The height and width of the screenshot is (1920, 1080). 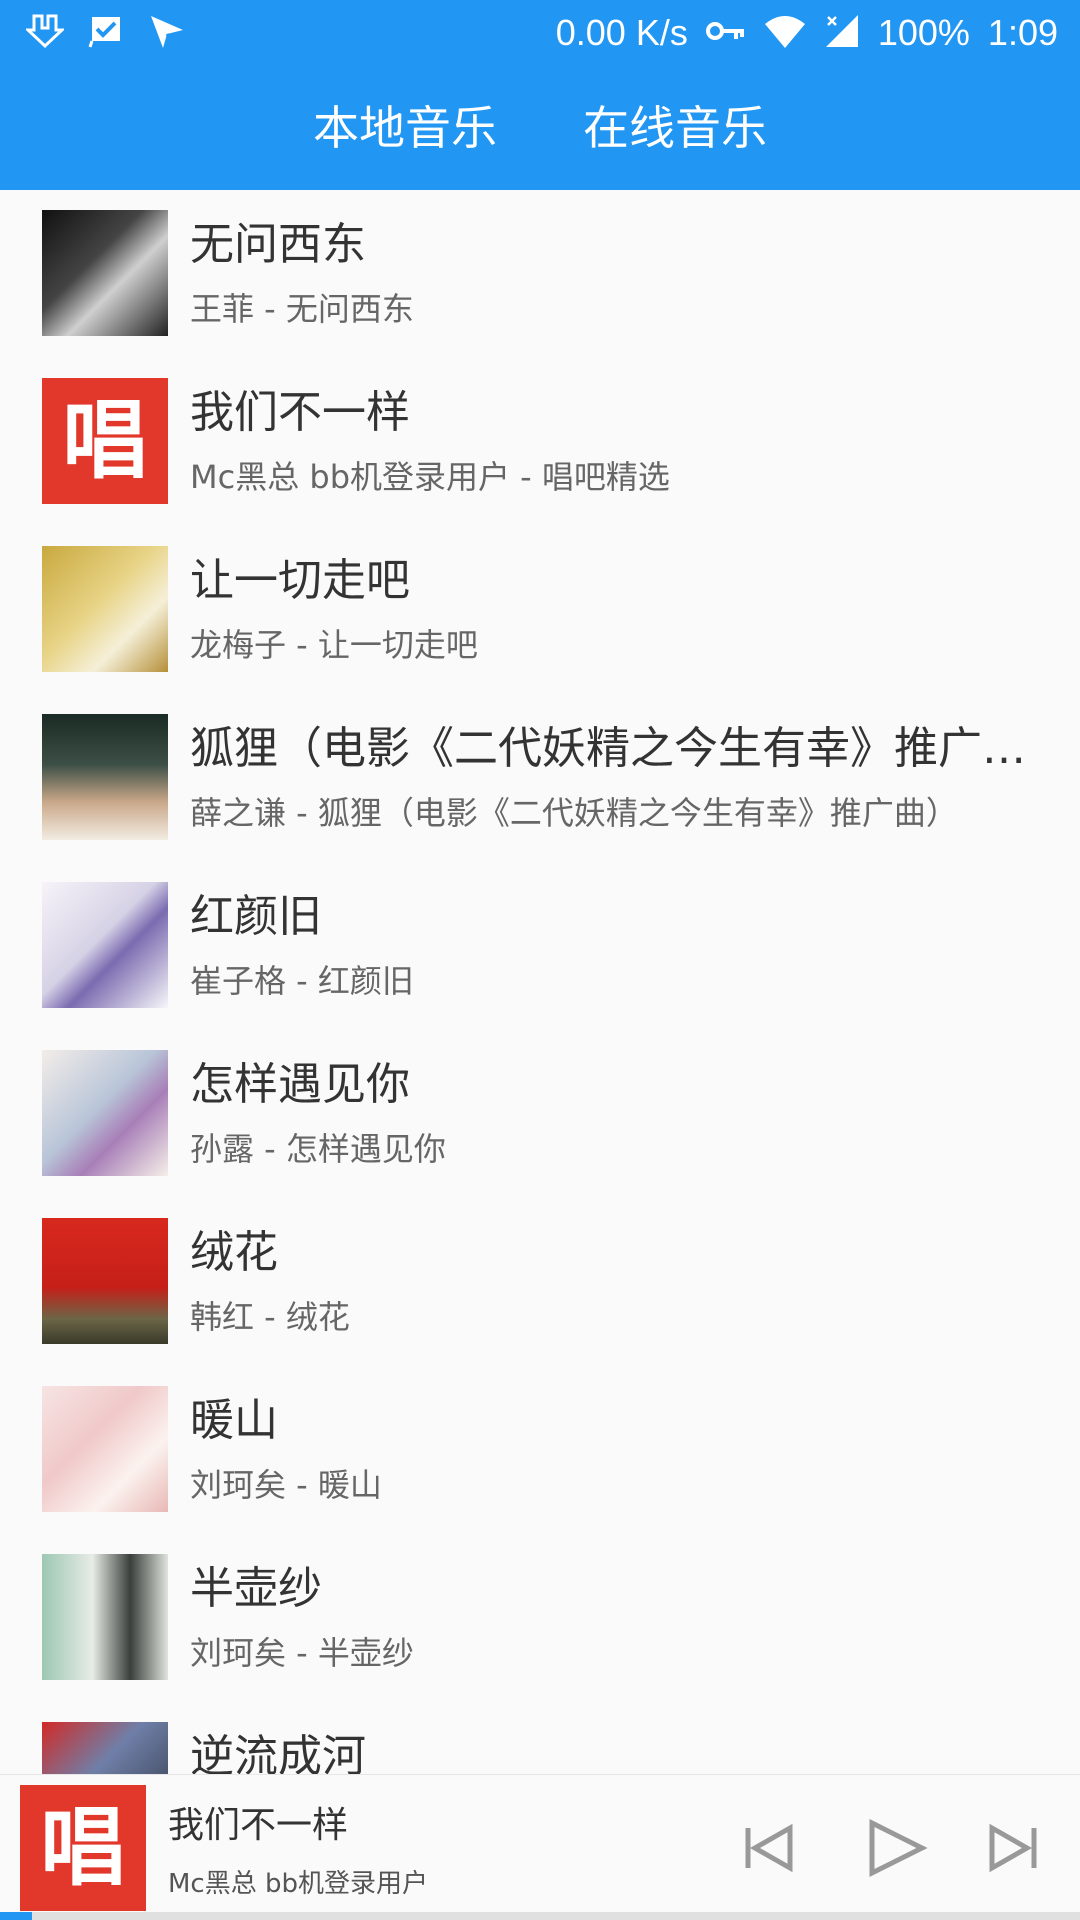 I want to click on song-artist-album: 韩红 - 绒花, so click(x=270, y=1317).